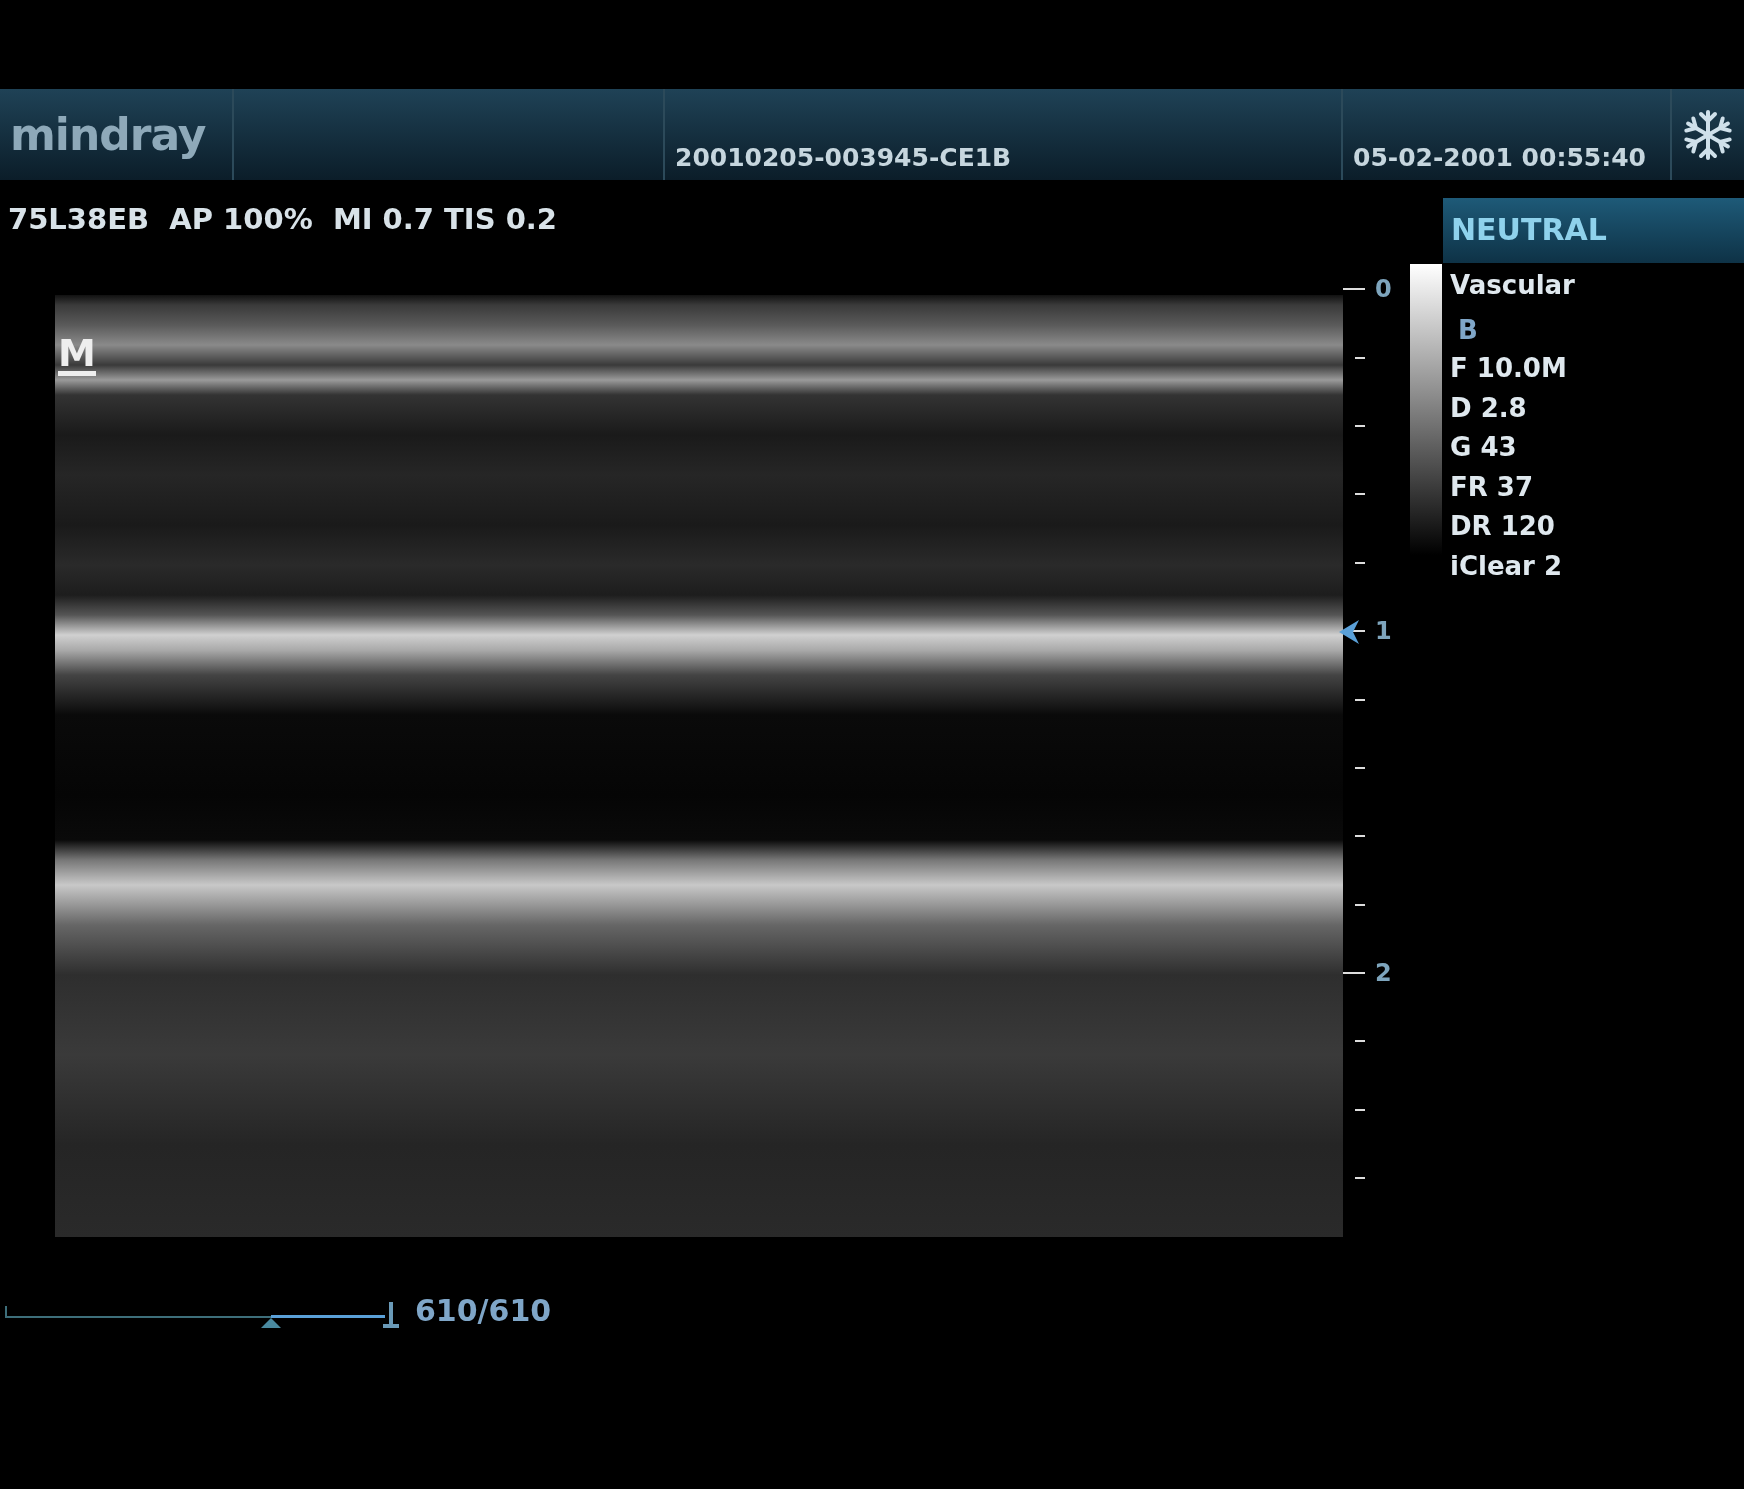 This screenshot has width=1744, height=1489. What do you see at coordinates (843, 157) in the screenshot?
I see `exam-id: 20010205-003945-CE1B` at bounding box center [843, 157].